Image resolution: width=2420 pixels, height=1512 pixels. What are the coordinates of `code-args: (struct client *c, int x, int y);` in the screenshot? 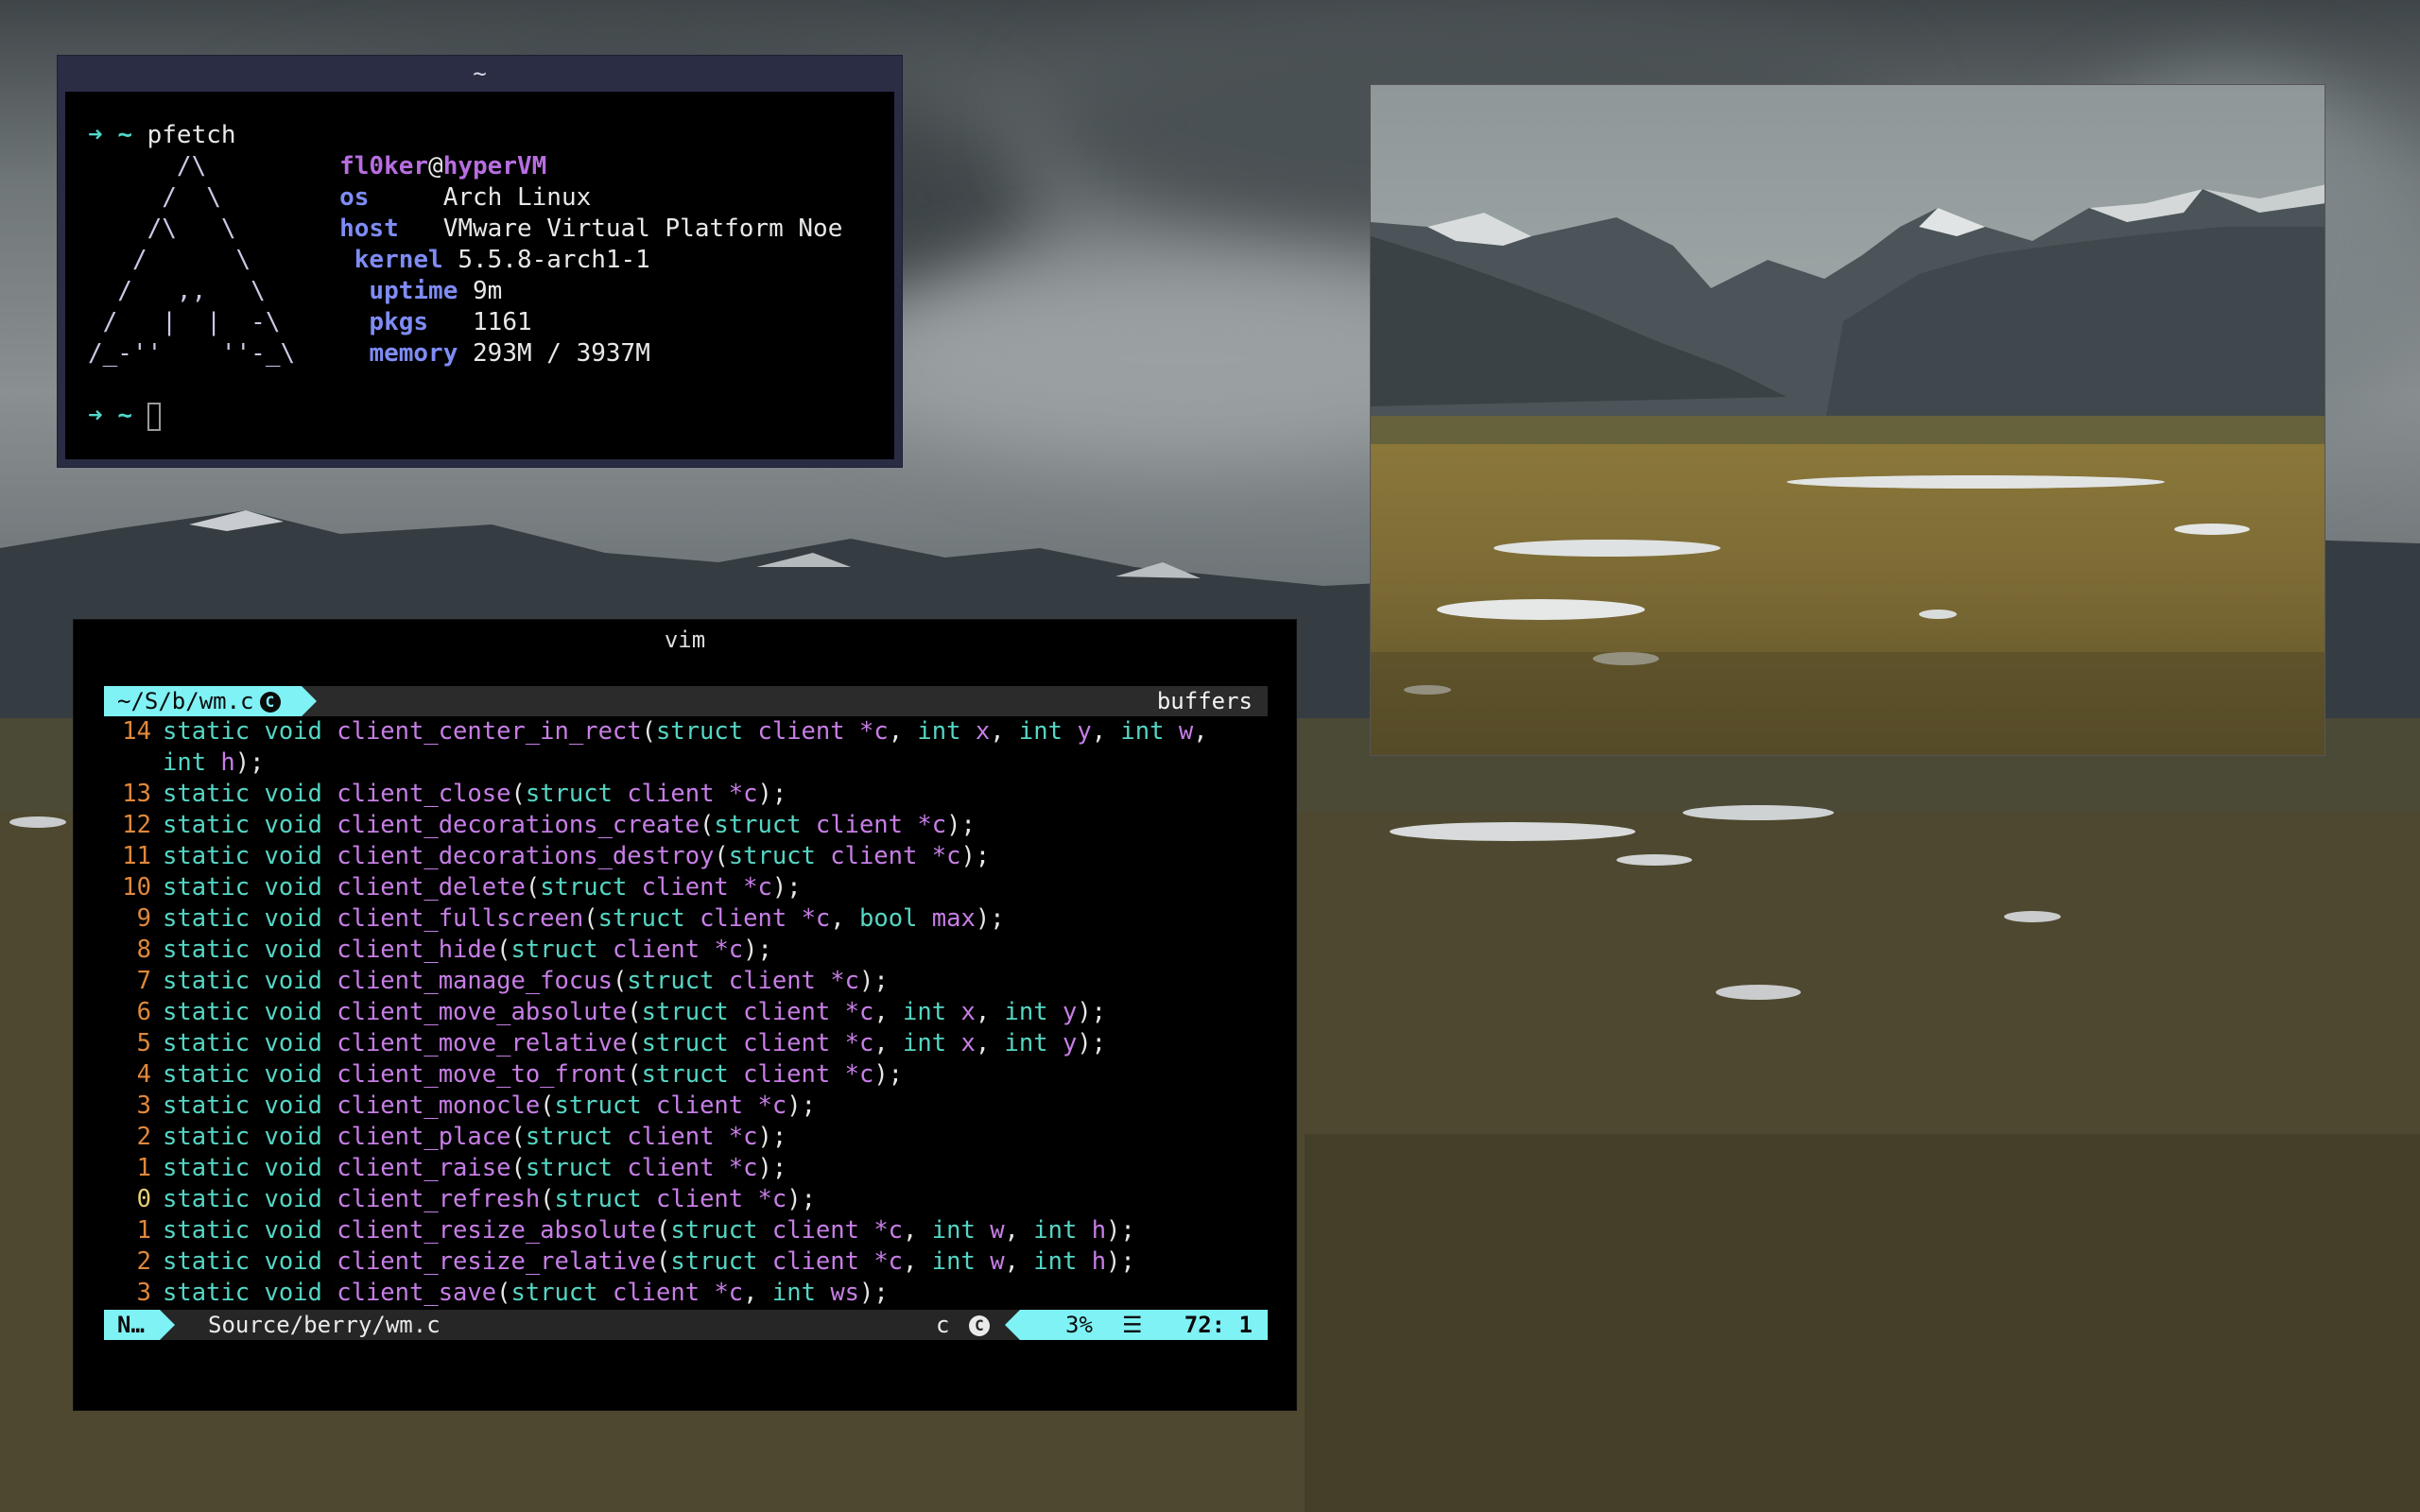 It's located at (867, 1012).